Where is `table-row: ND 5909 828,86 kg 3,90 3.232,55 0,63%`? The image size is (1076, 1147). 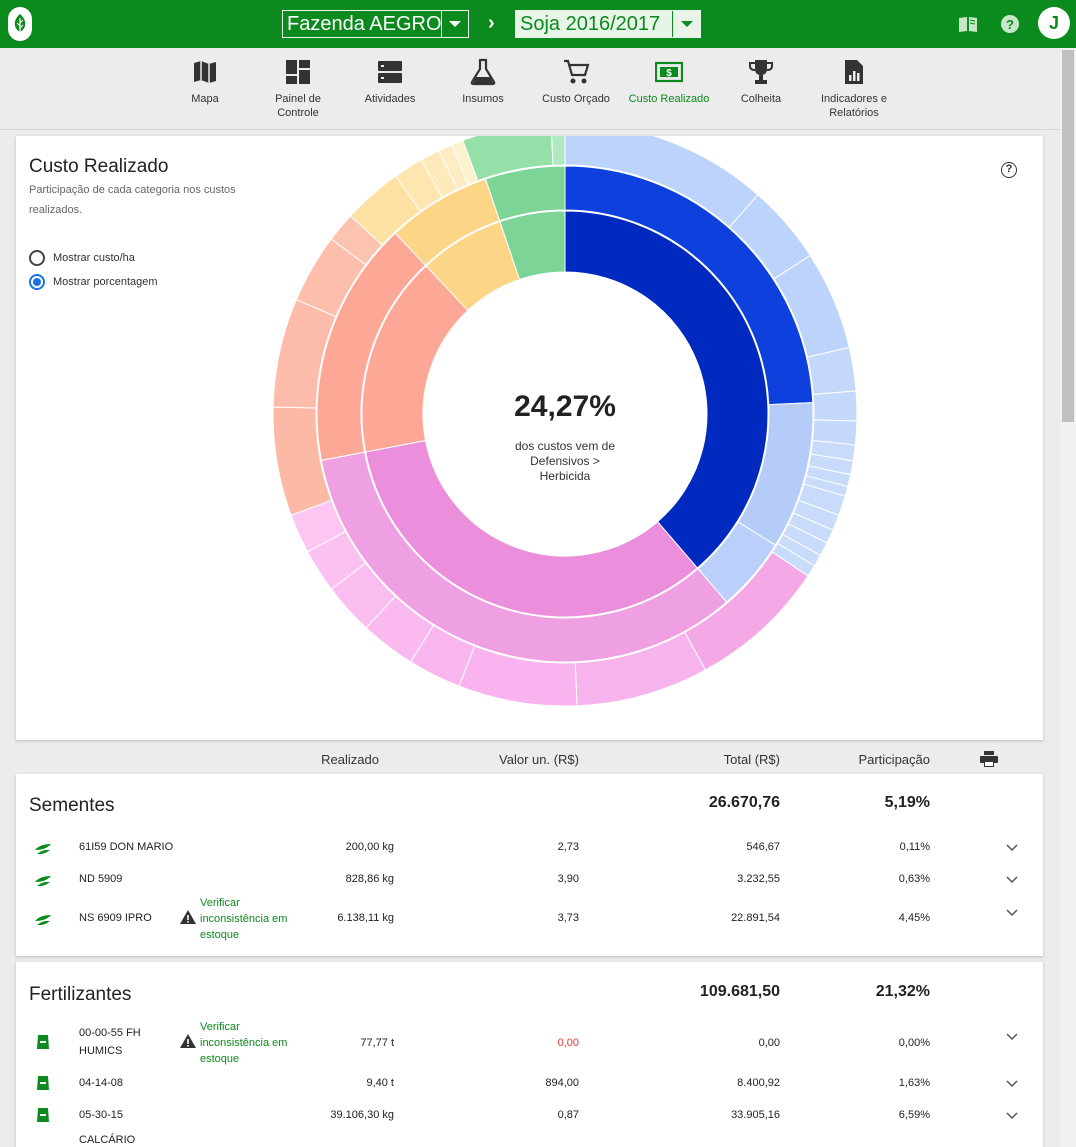 table-row: ND 5909 828,86 kg 3,90 3.232,55 0,63% is located at coordinates (529, 879).